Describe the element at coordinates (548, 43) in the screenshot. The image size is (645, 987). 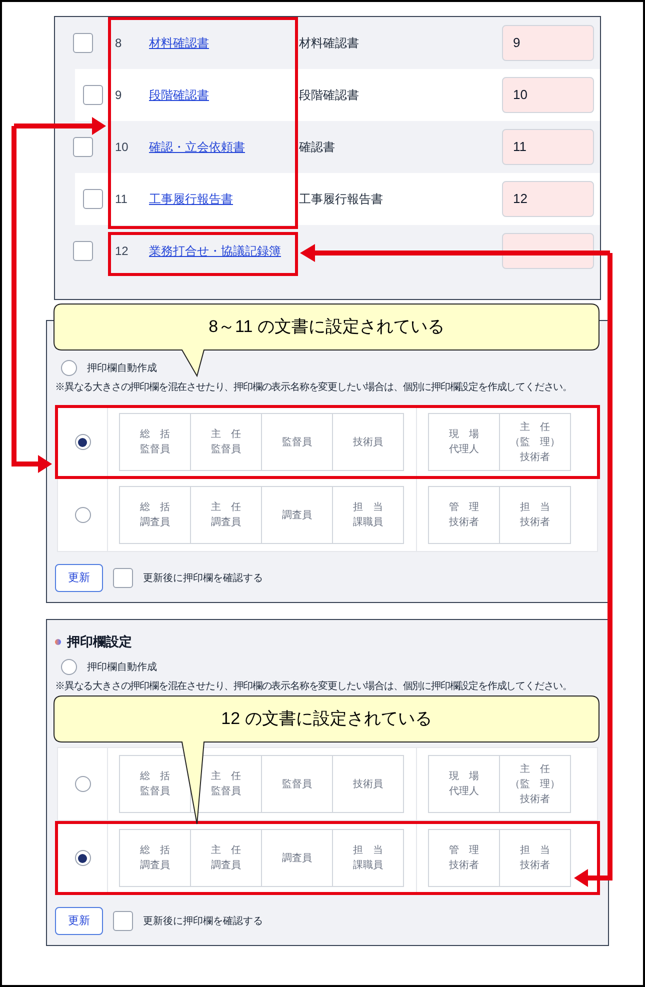
I see `number-input: 9` at that location.